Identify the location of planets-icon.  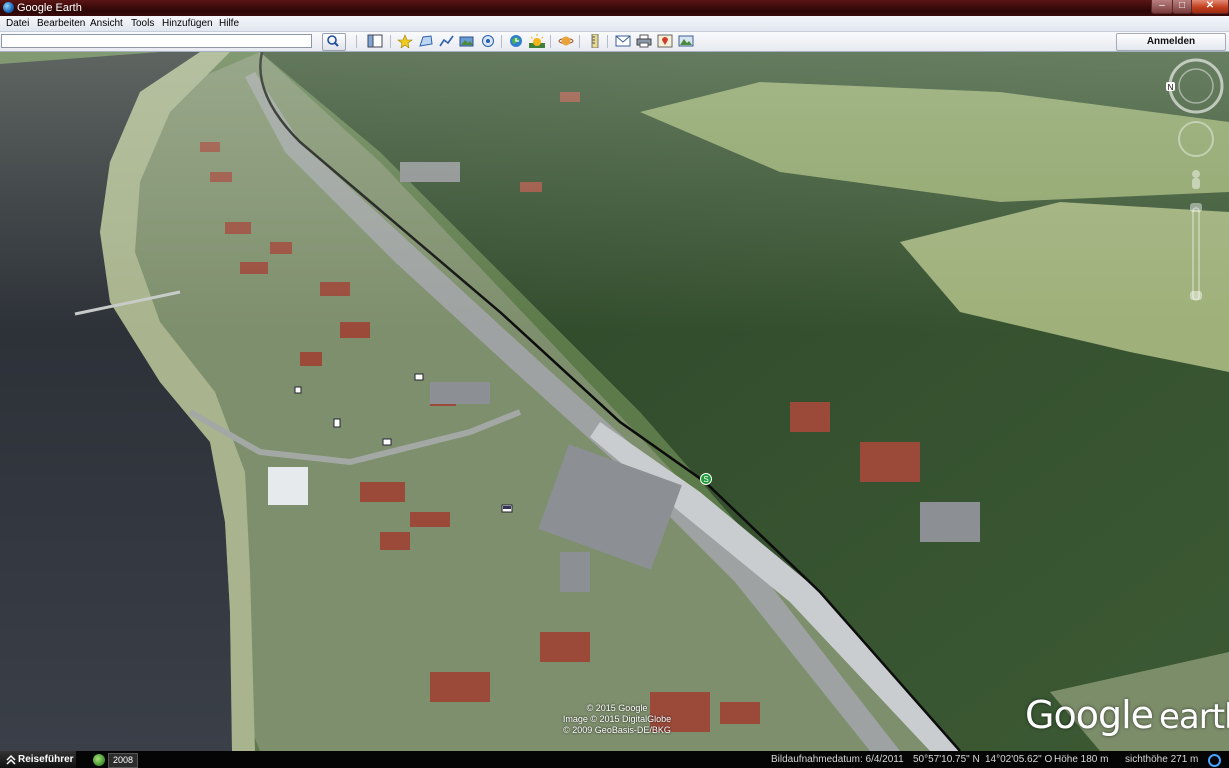
(566, 41).